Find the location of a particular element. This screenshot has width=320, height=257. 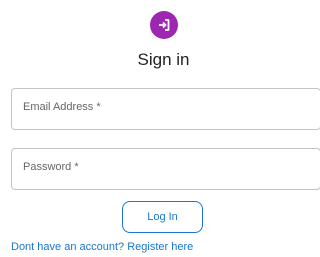

password-field-label: Password * is located at coordinates (51, 167).